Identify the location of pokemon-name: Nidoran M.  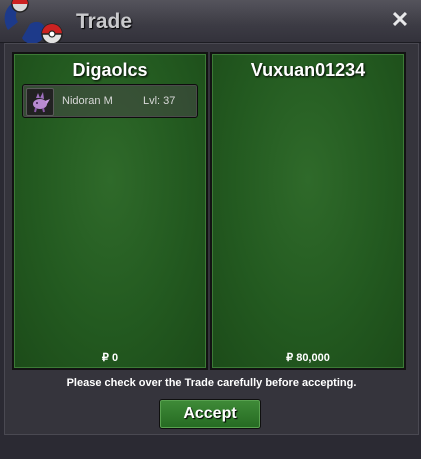
(87, 101).